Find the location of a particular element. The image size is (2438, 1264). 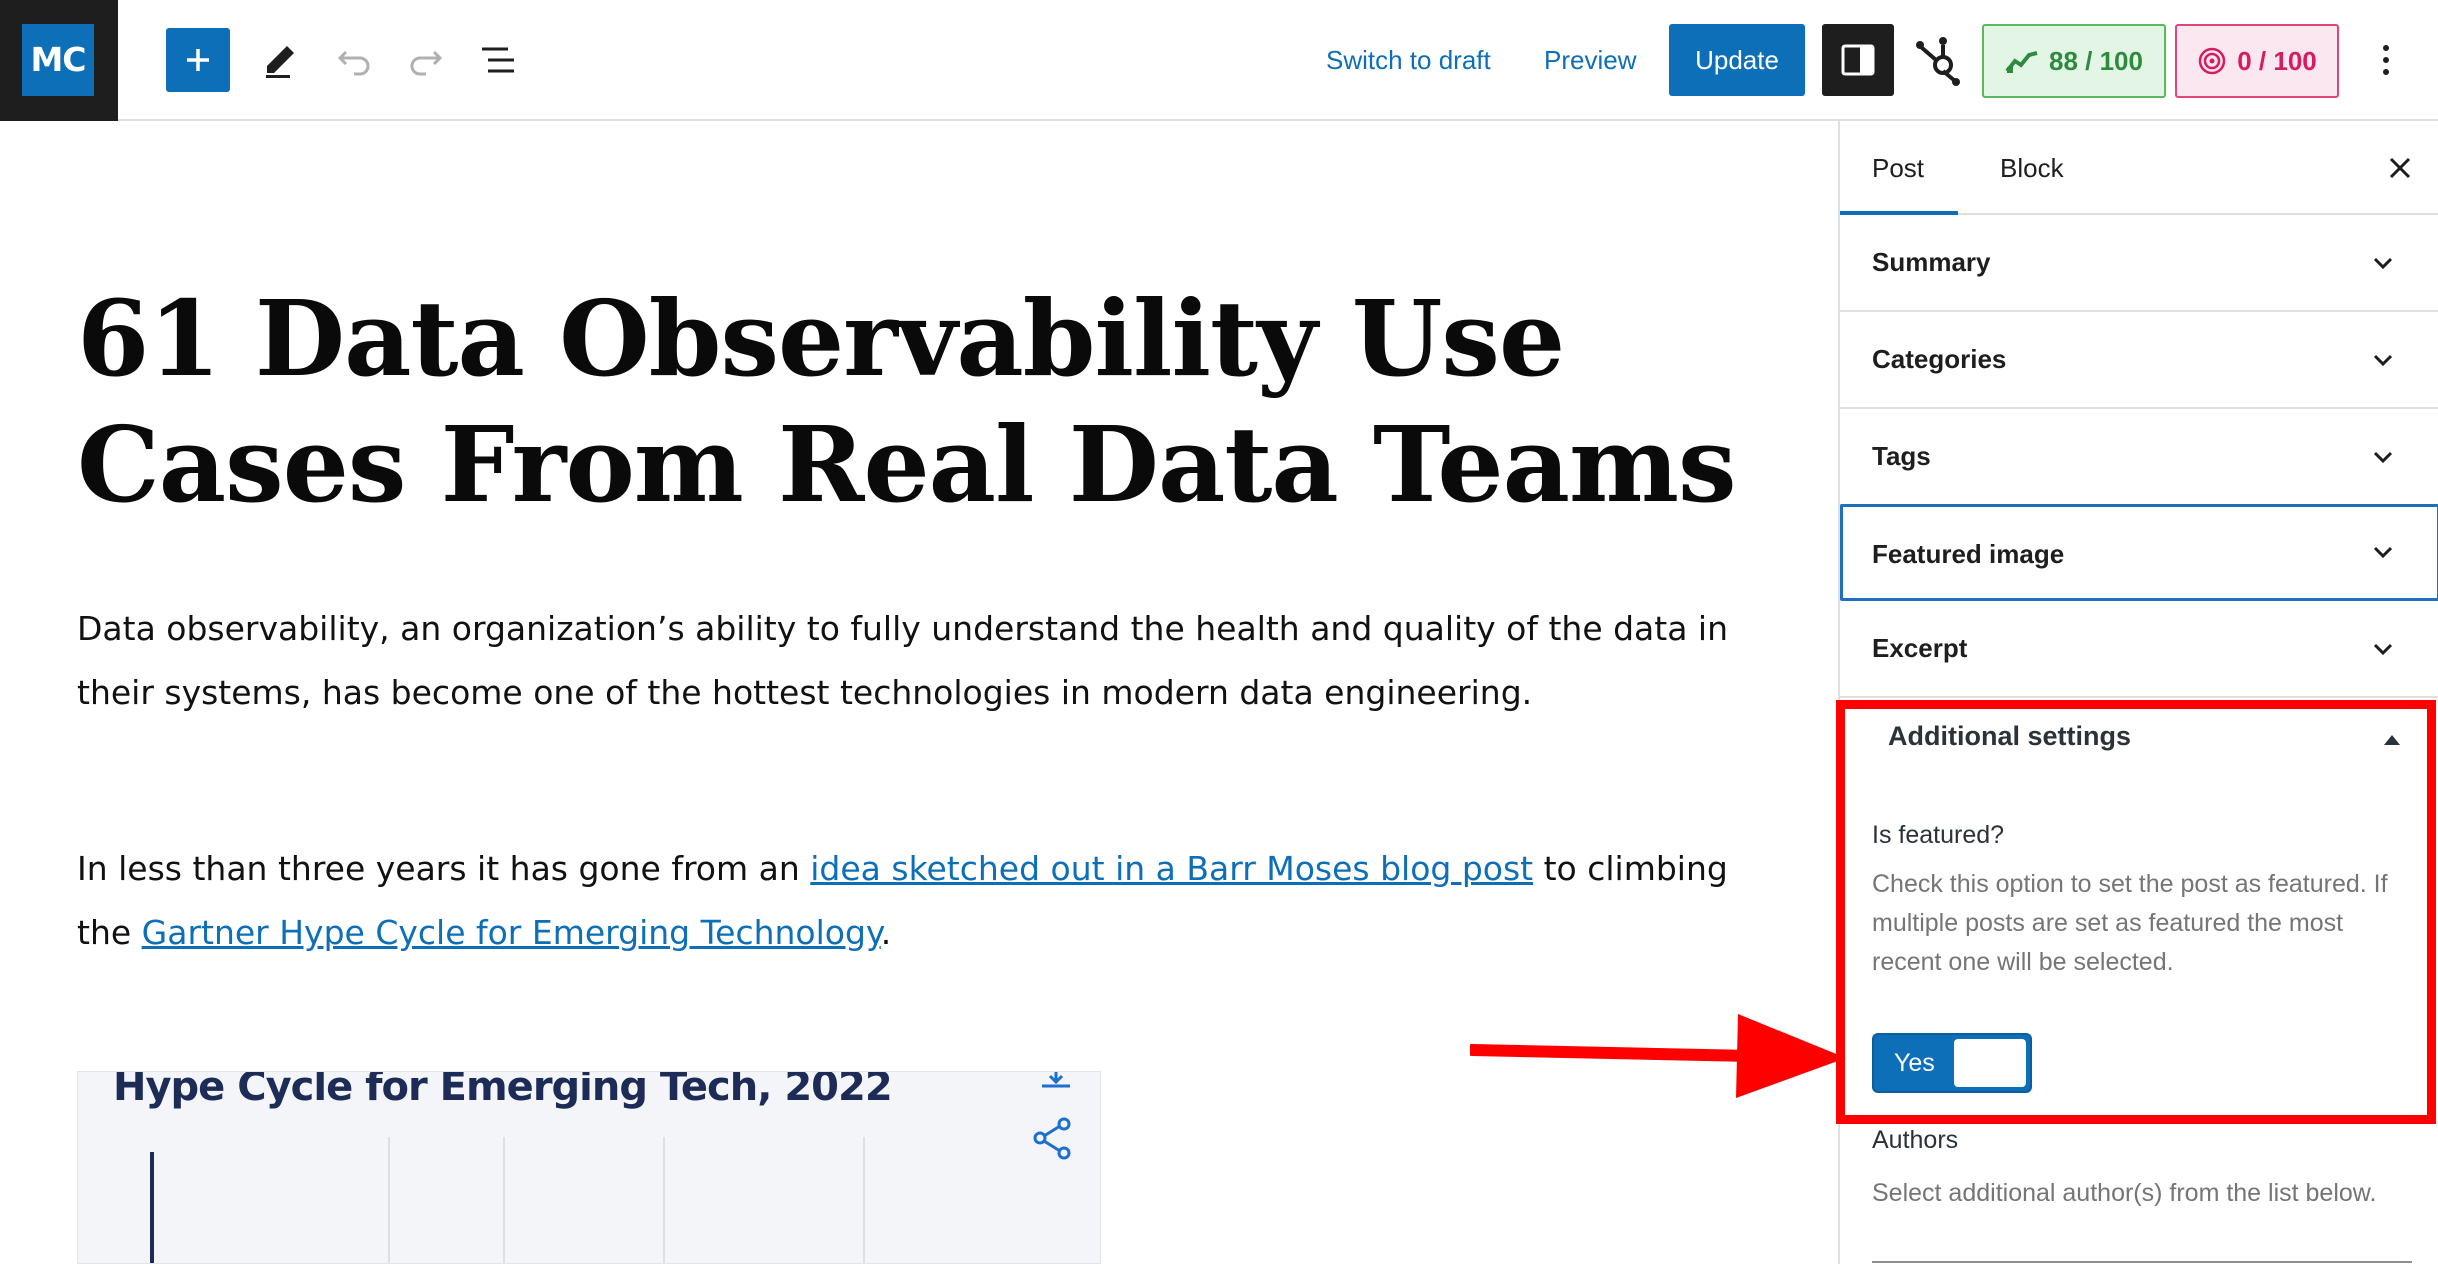

panel-featured-image: Featured image is located at coordinates (2139, 552).